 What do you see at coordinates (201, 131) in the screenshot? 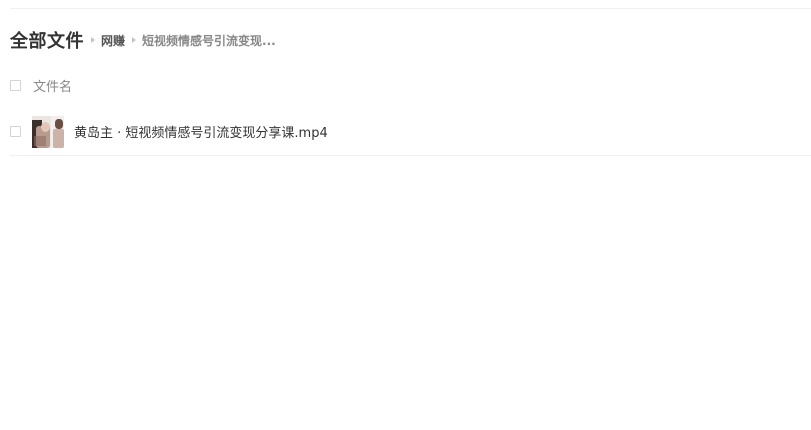
I see `file-name-link: 黄岛主 · 短视频情感号引流变现分享课.mp4` at bounding box center [201, 131].